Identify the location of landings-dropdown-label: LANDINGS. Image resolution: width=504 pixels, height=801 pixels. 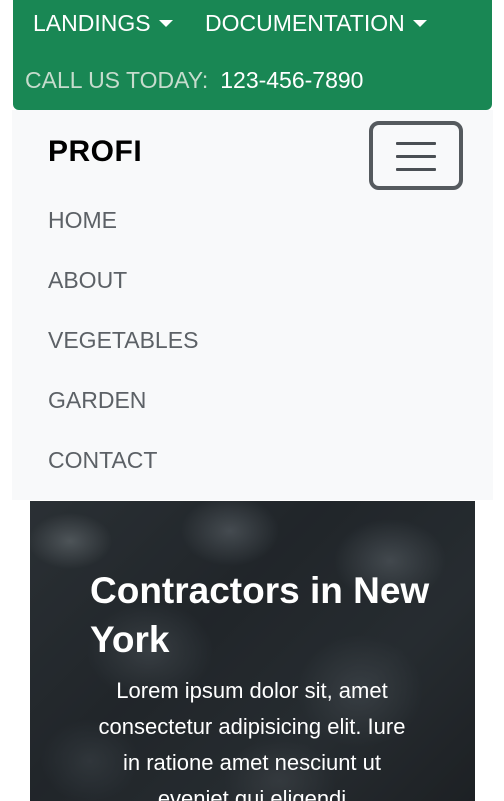
(92, 23).